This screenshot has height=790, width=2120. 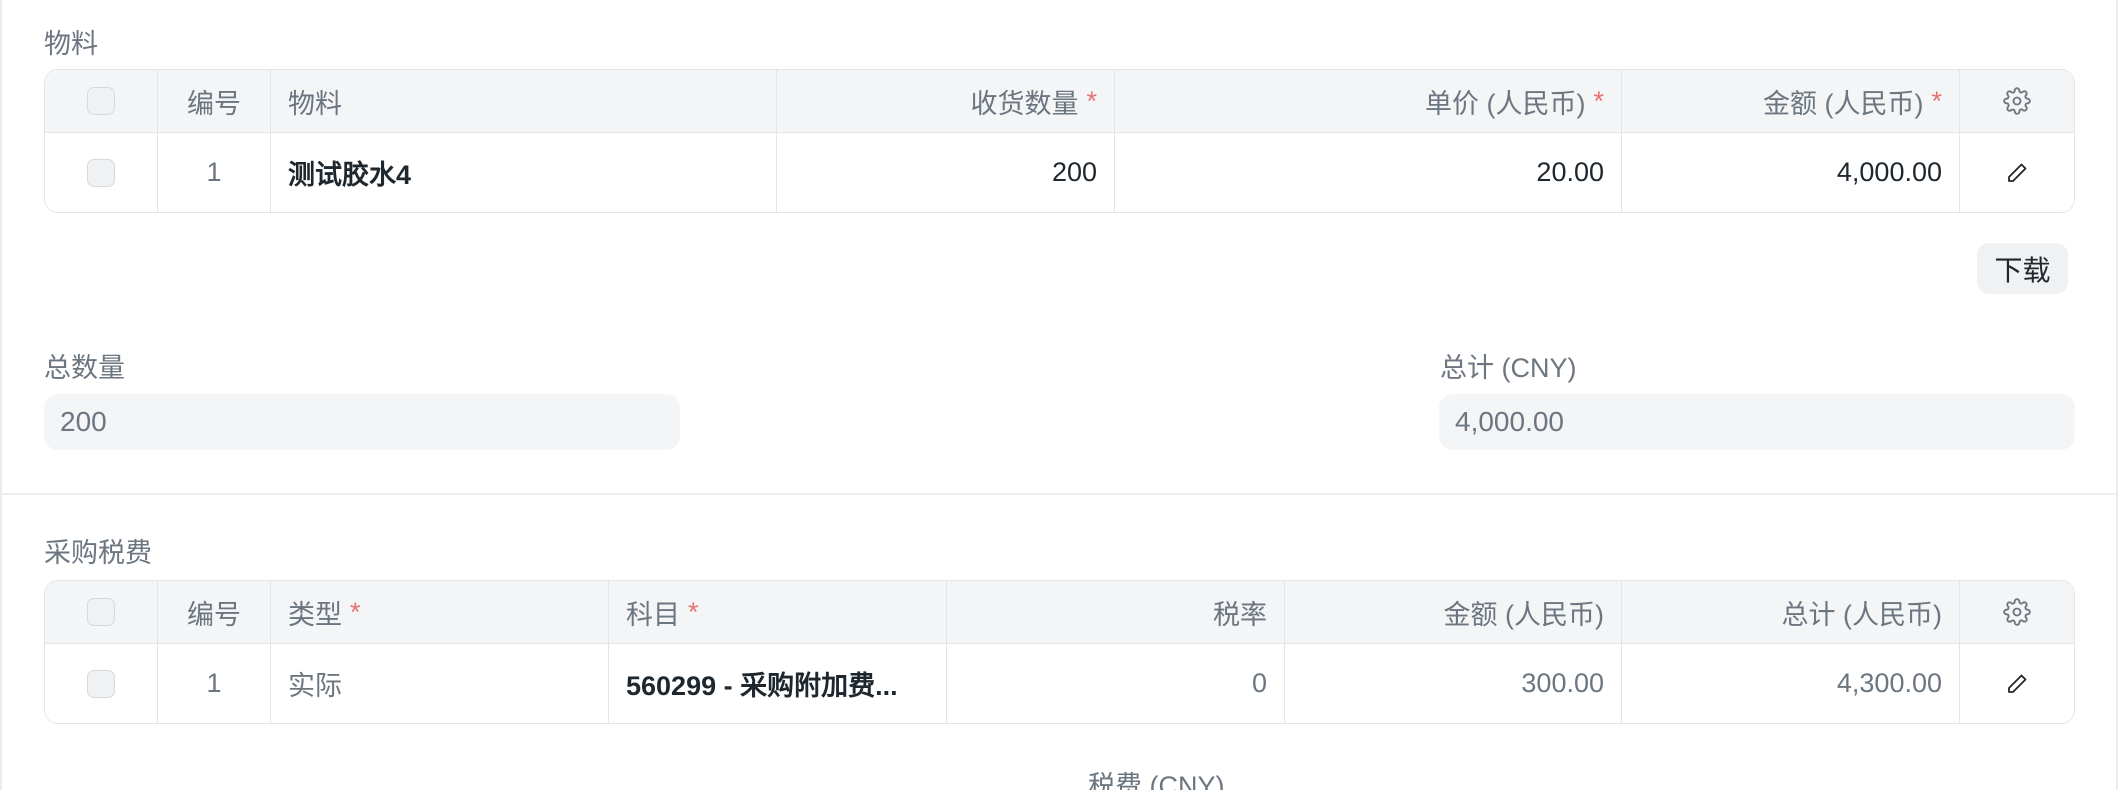 What do you see at coordinates (1508, 368) in the screenshot?
I see `total-label: 总计 (CNY)` at bounding box center [1508, 368].